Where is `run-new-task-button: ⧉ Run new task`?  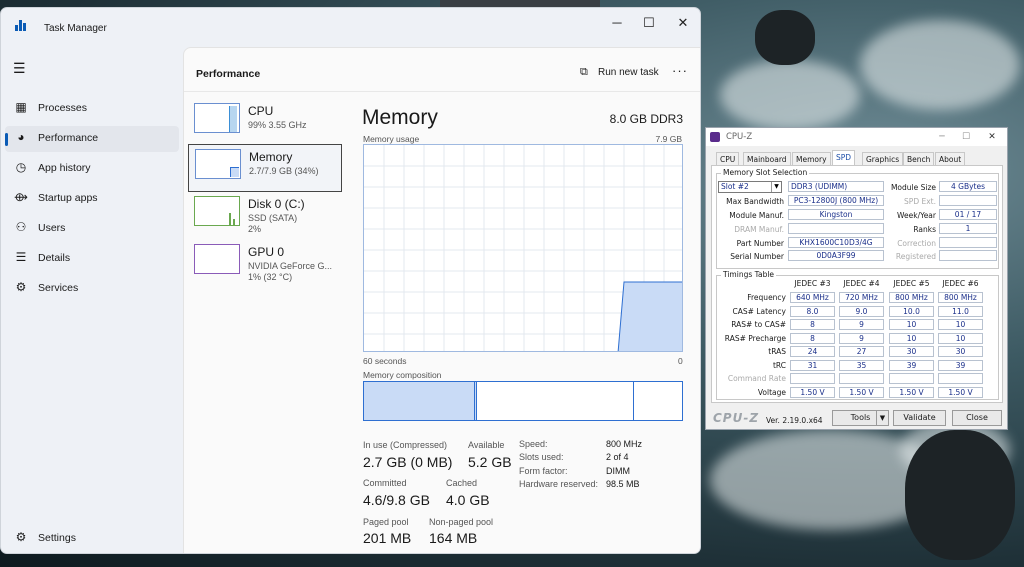
run-new-task-button: ⧉ Run new task is located at coordinates (619, 72).